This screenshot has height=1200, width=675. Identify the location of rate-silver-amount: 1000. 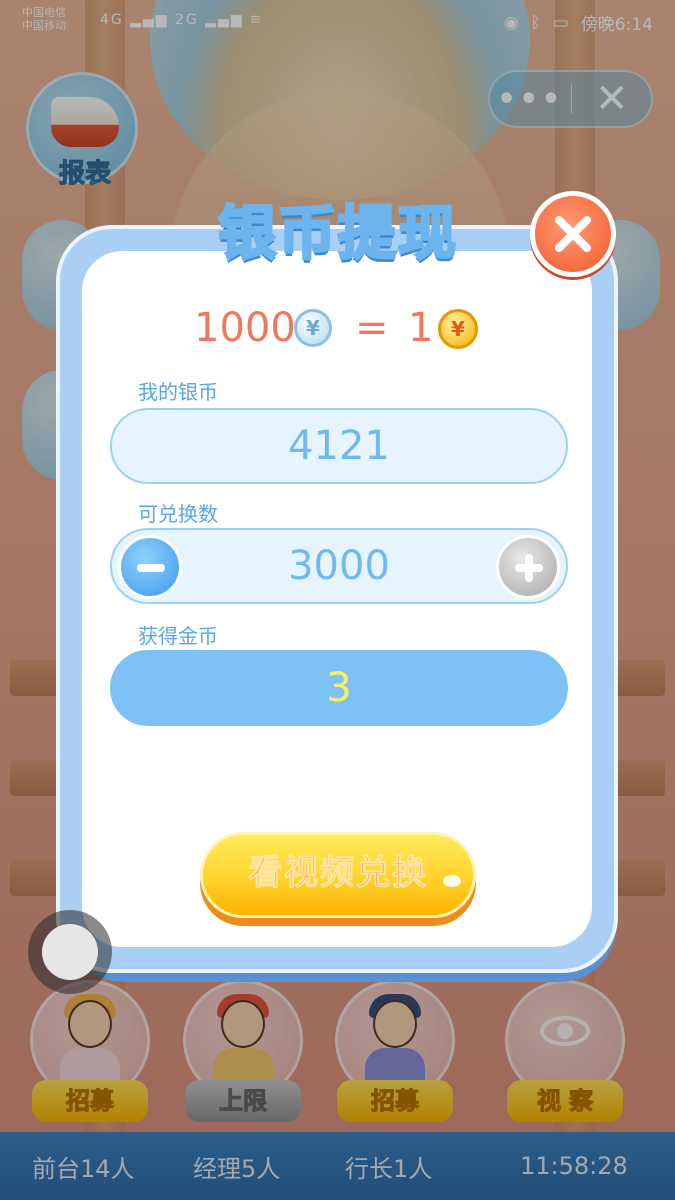
(245, 328).